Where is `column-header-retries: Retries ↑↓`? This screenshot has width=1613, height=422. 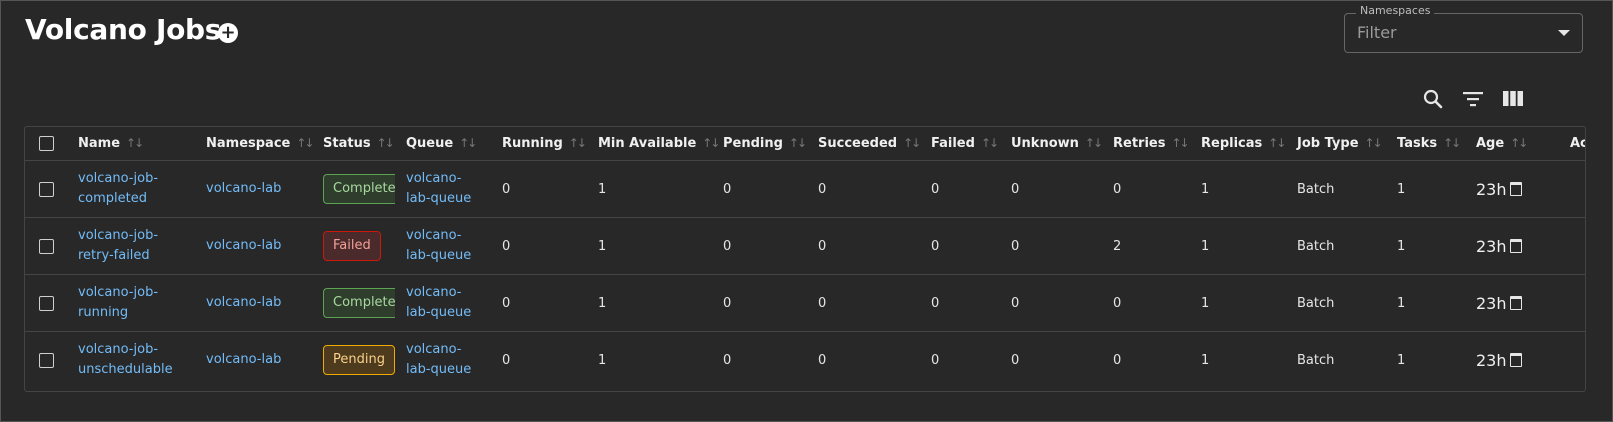
column-header-retries: Retries ↑↓ is located at coordinates (1157, 144).